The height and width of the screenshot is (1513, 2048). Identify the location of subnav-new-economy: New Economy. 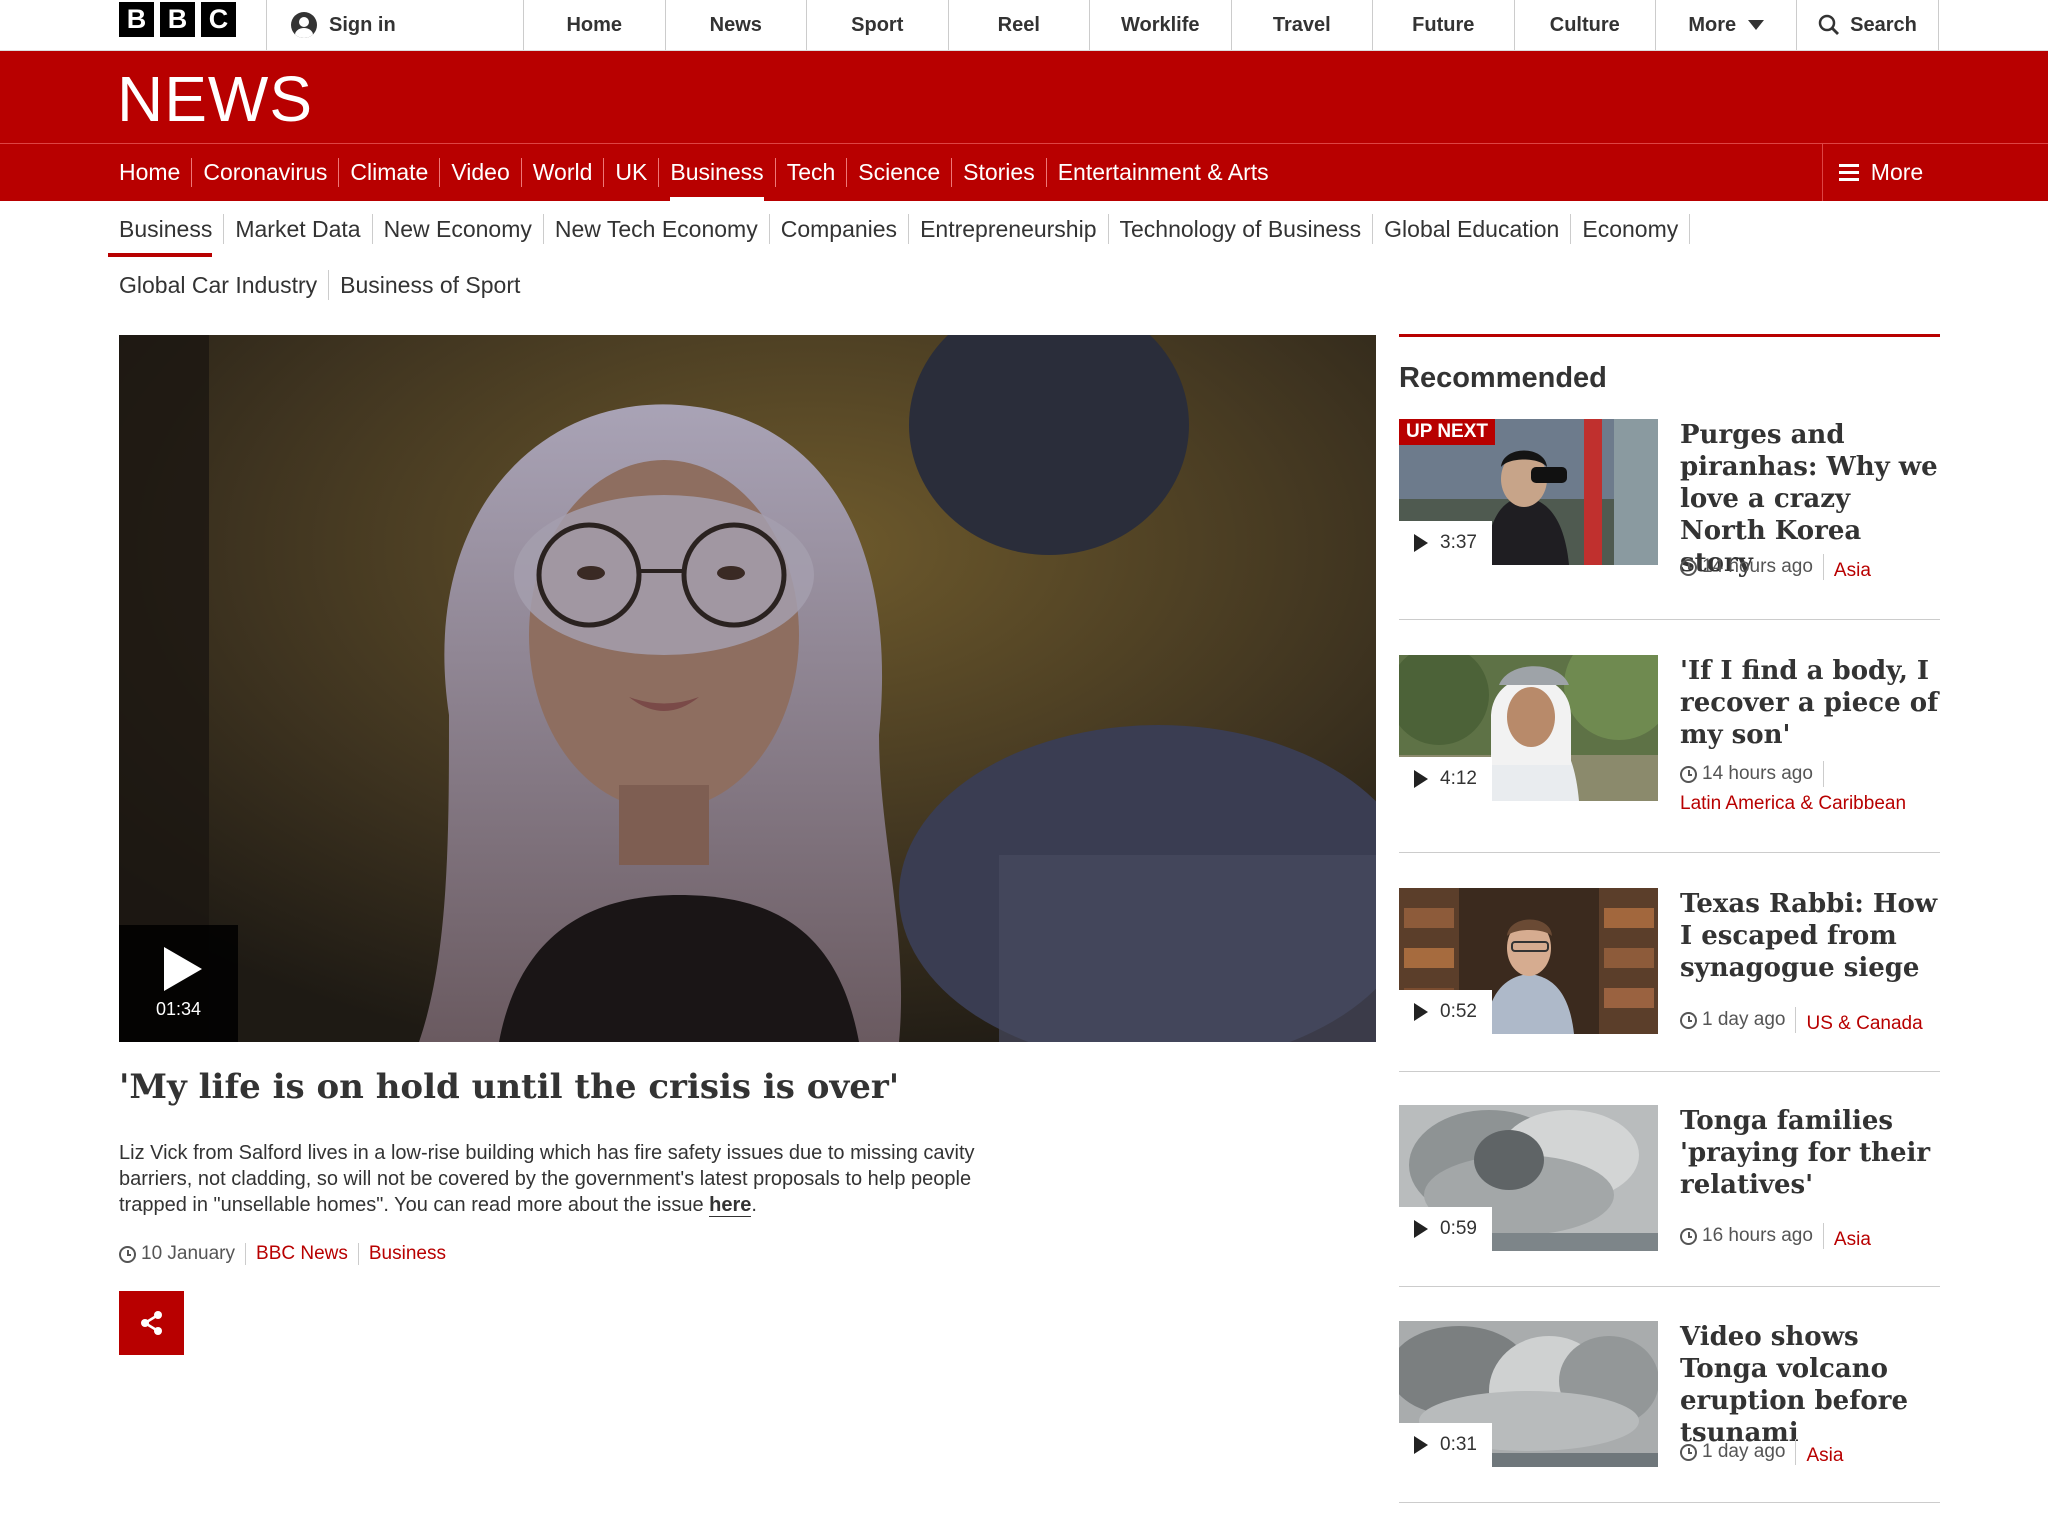
(457, 229).